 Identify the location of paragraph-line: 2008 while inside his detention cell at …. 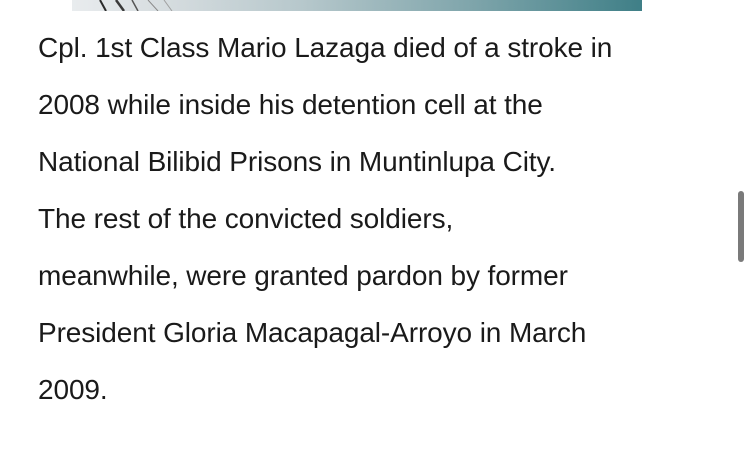
(290, 104).